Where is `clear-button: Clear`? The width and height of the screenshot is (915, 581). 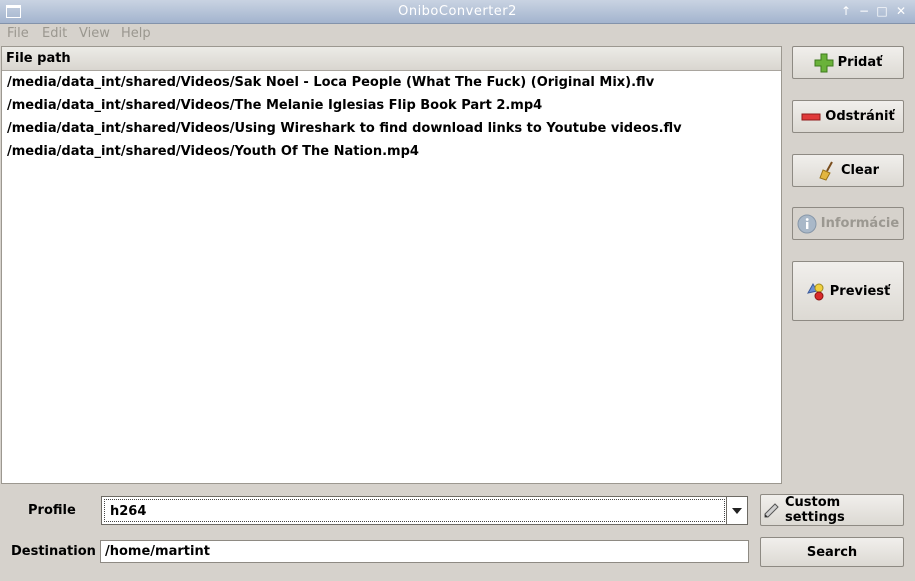
clear-button: Clear is located at coordinates (848, 170).